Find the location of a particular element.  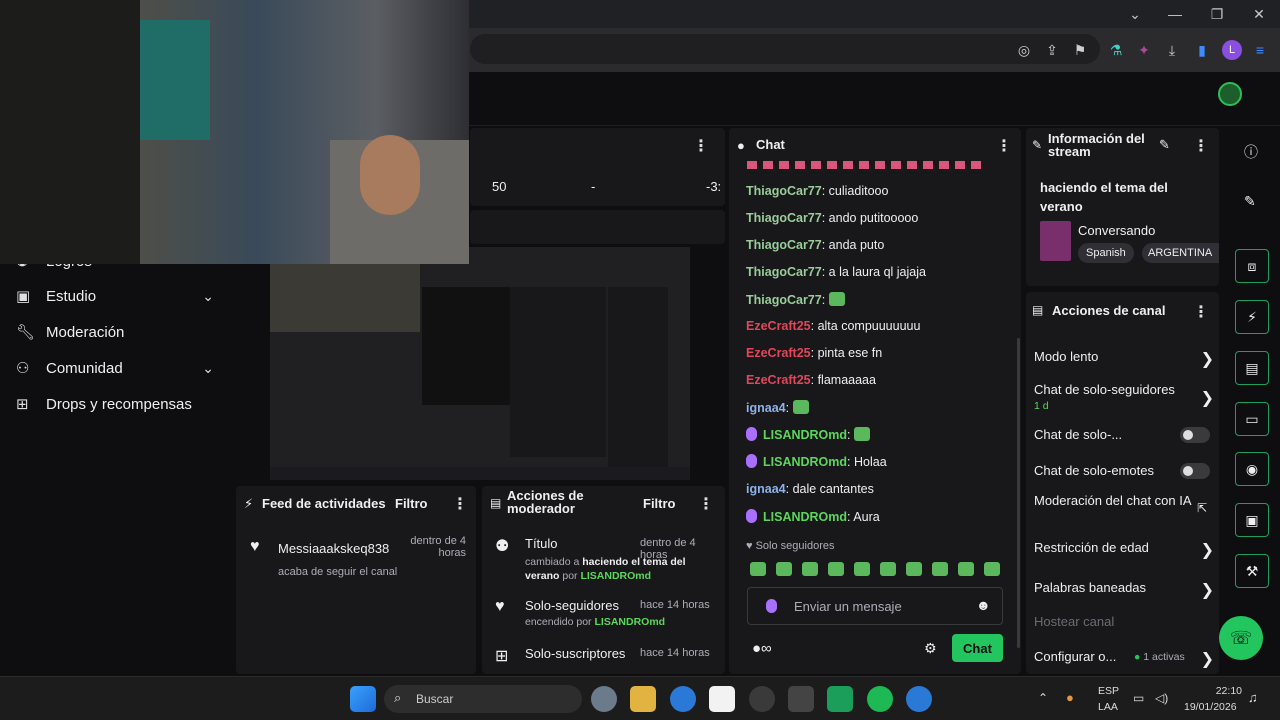

wrench-icon: ⚒ is located at coordinates (1252, 571).